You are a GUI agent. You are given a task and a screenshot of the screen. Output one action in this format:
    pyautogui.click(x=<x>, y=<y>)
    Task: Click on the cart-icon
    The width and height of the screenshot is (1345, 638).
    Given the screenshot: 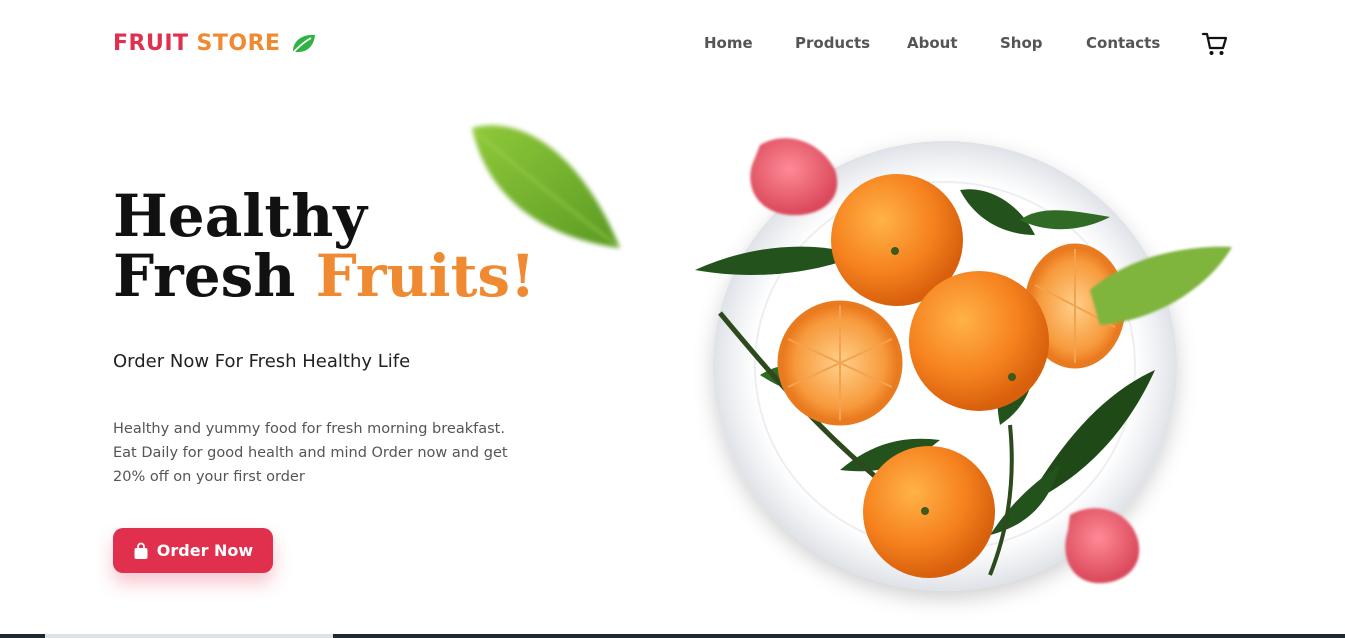 What is the action you would take?
    pyautogui.click(x=1215, y=44)
    